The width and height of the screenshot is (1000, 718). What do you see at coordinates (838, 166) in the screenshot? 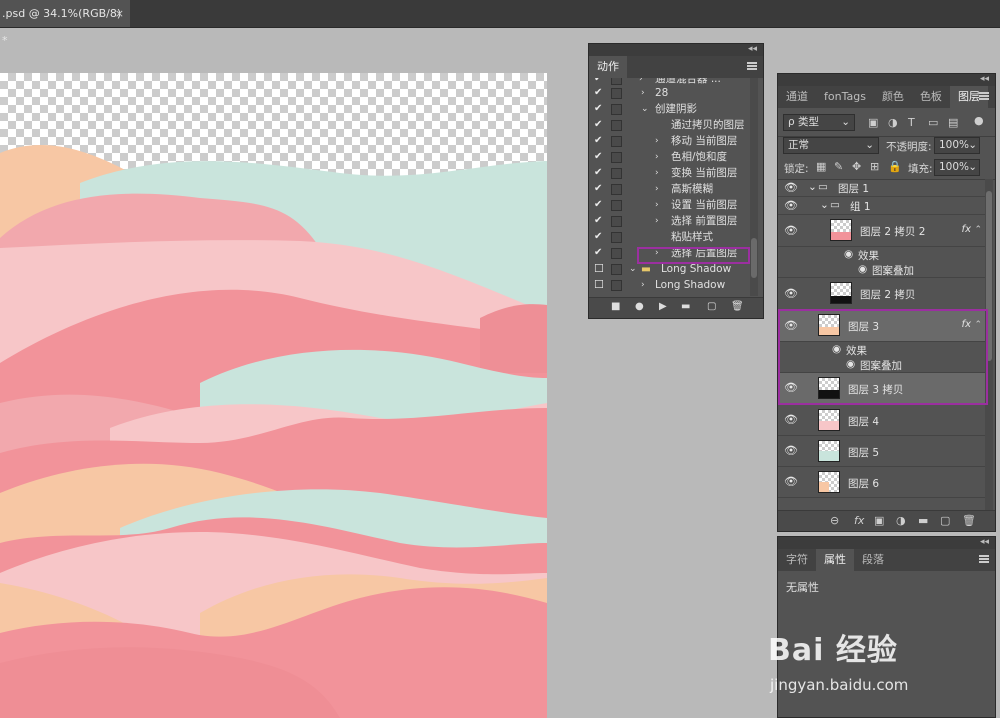
I see `lock-pixels-icon: ✎` at bounding box center [838, 166].